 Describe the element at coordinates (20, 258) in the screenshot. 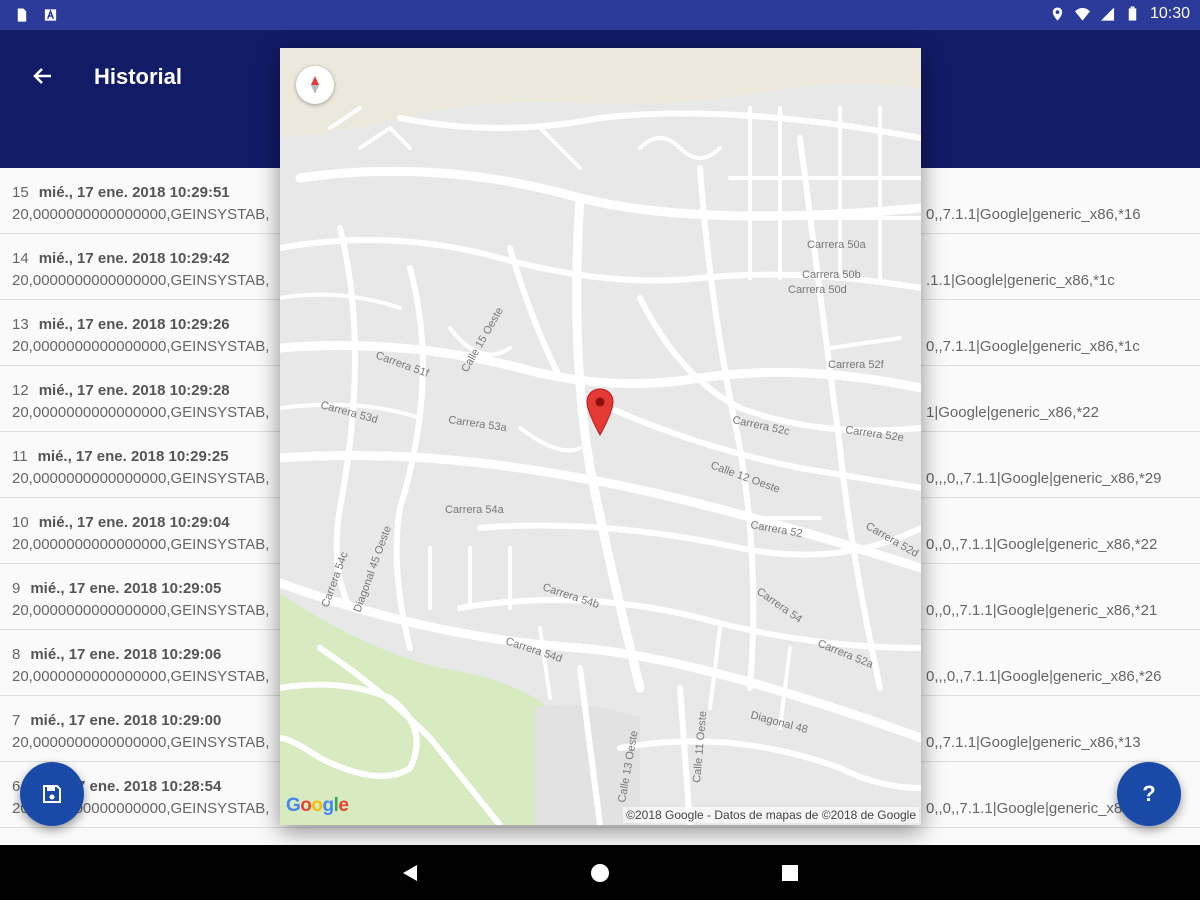

I see `item-index: 14` at that location.